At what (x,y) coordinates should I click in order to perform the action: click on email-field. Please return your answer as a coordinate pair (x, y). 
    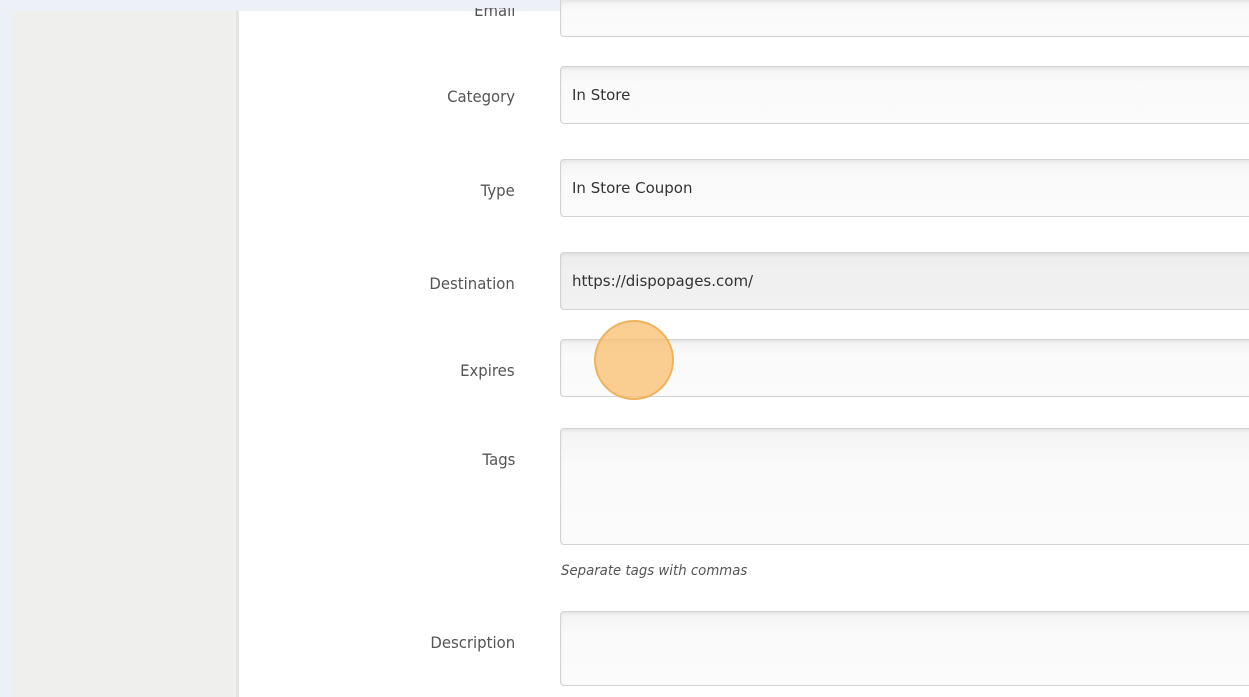
    Looking at the image, I should click on (904, 18).